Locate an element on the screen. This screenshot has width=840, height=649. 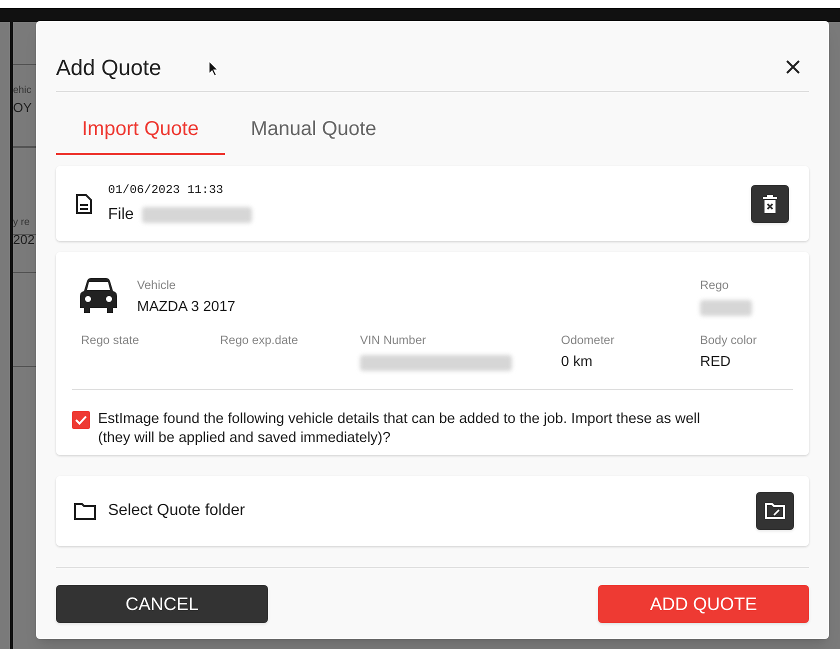
field-label: Body color is located at coordinates (728, 340).